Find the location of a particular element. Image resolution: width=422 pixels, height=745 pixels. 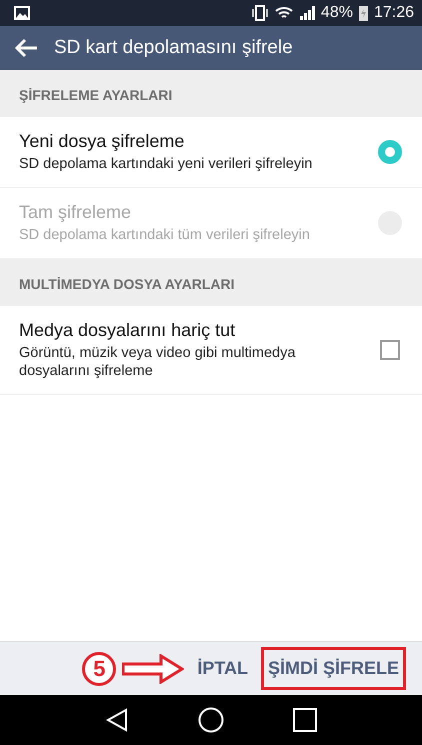

encrypt-now-button: ŞİMDİ ŞİFRELE is located at coordinates (333, 668).